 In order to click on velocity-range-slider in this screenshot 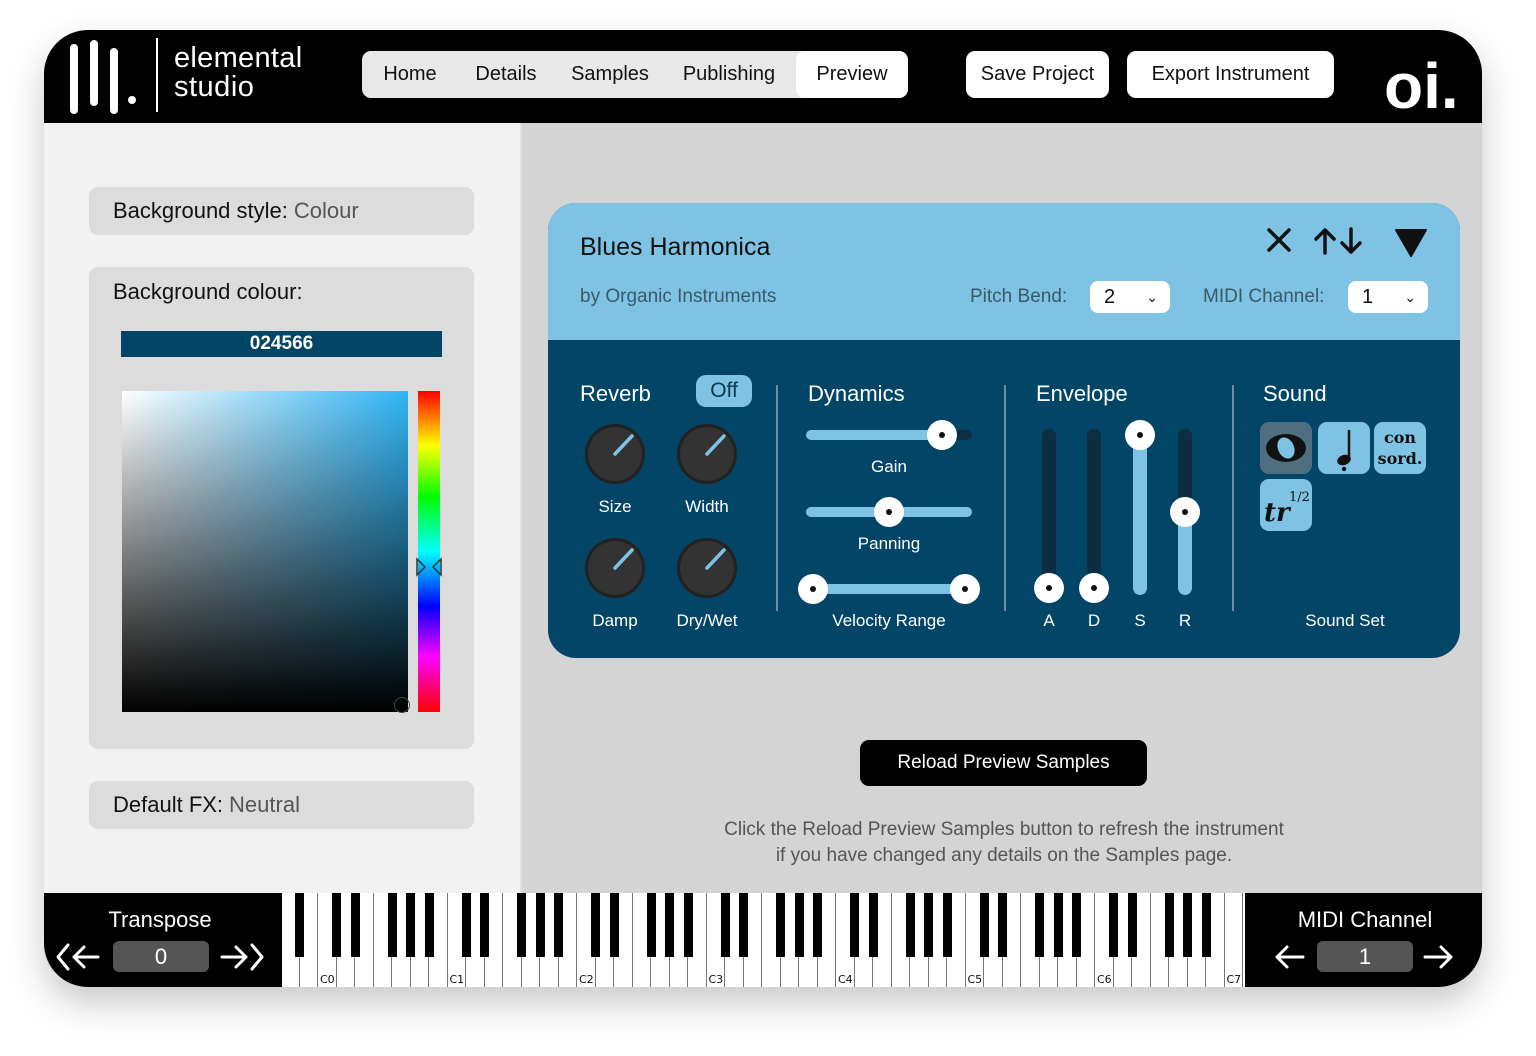, I will do `click(889, 589)`.